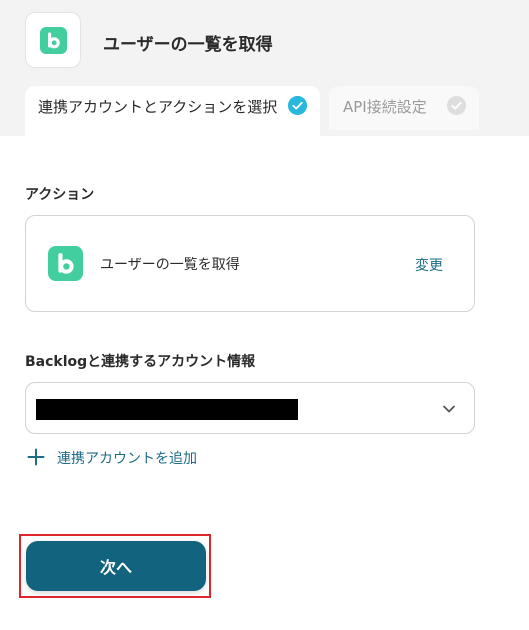 This screenshot has height=630, width=529. I want to click on account-select, so click(250, 408).